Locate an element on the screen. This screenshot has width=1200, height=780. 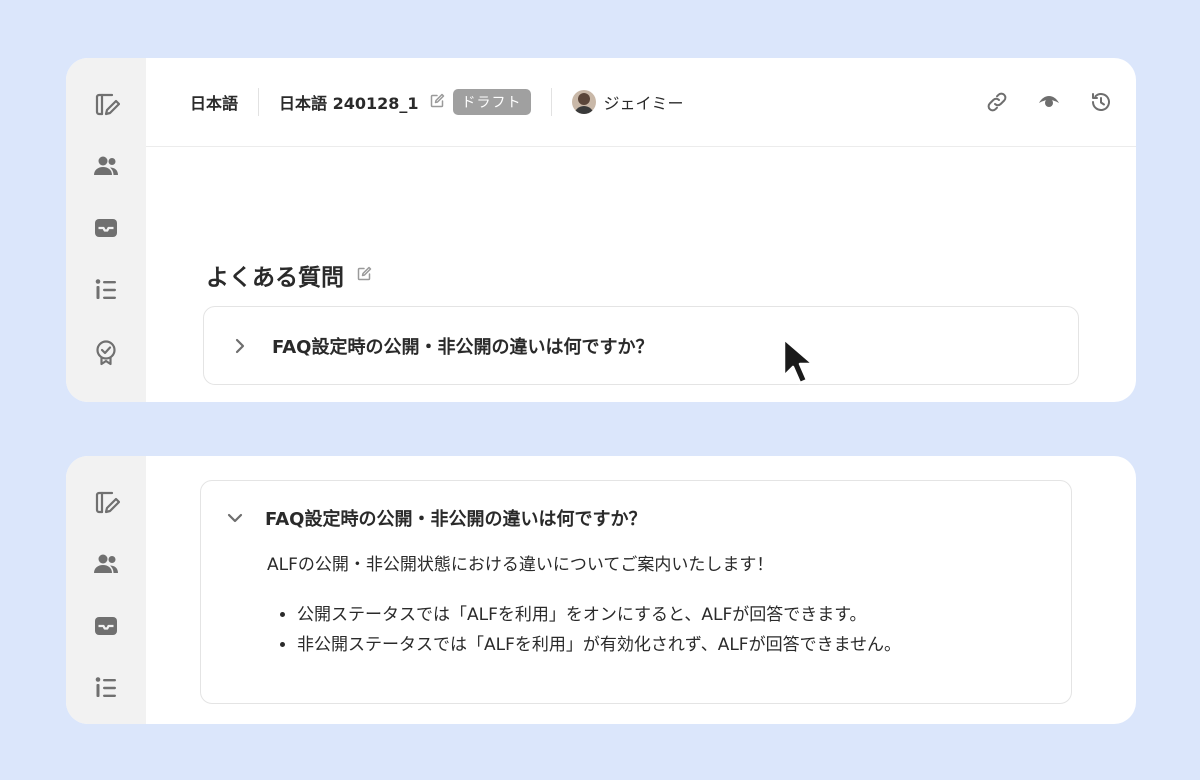
faq-item-header: FAQ設定時の公開・非公開の違いは何ですか？ is located at coordinates (636, 518).